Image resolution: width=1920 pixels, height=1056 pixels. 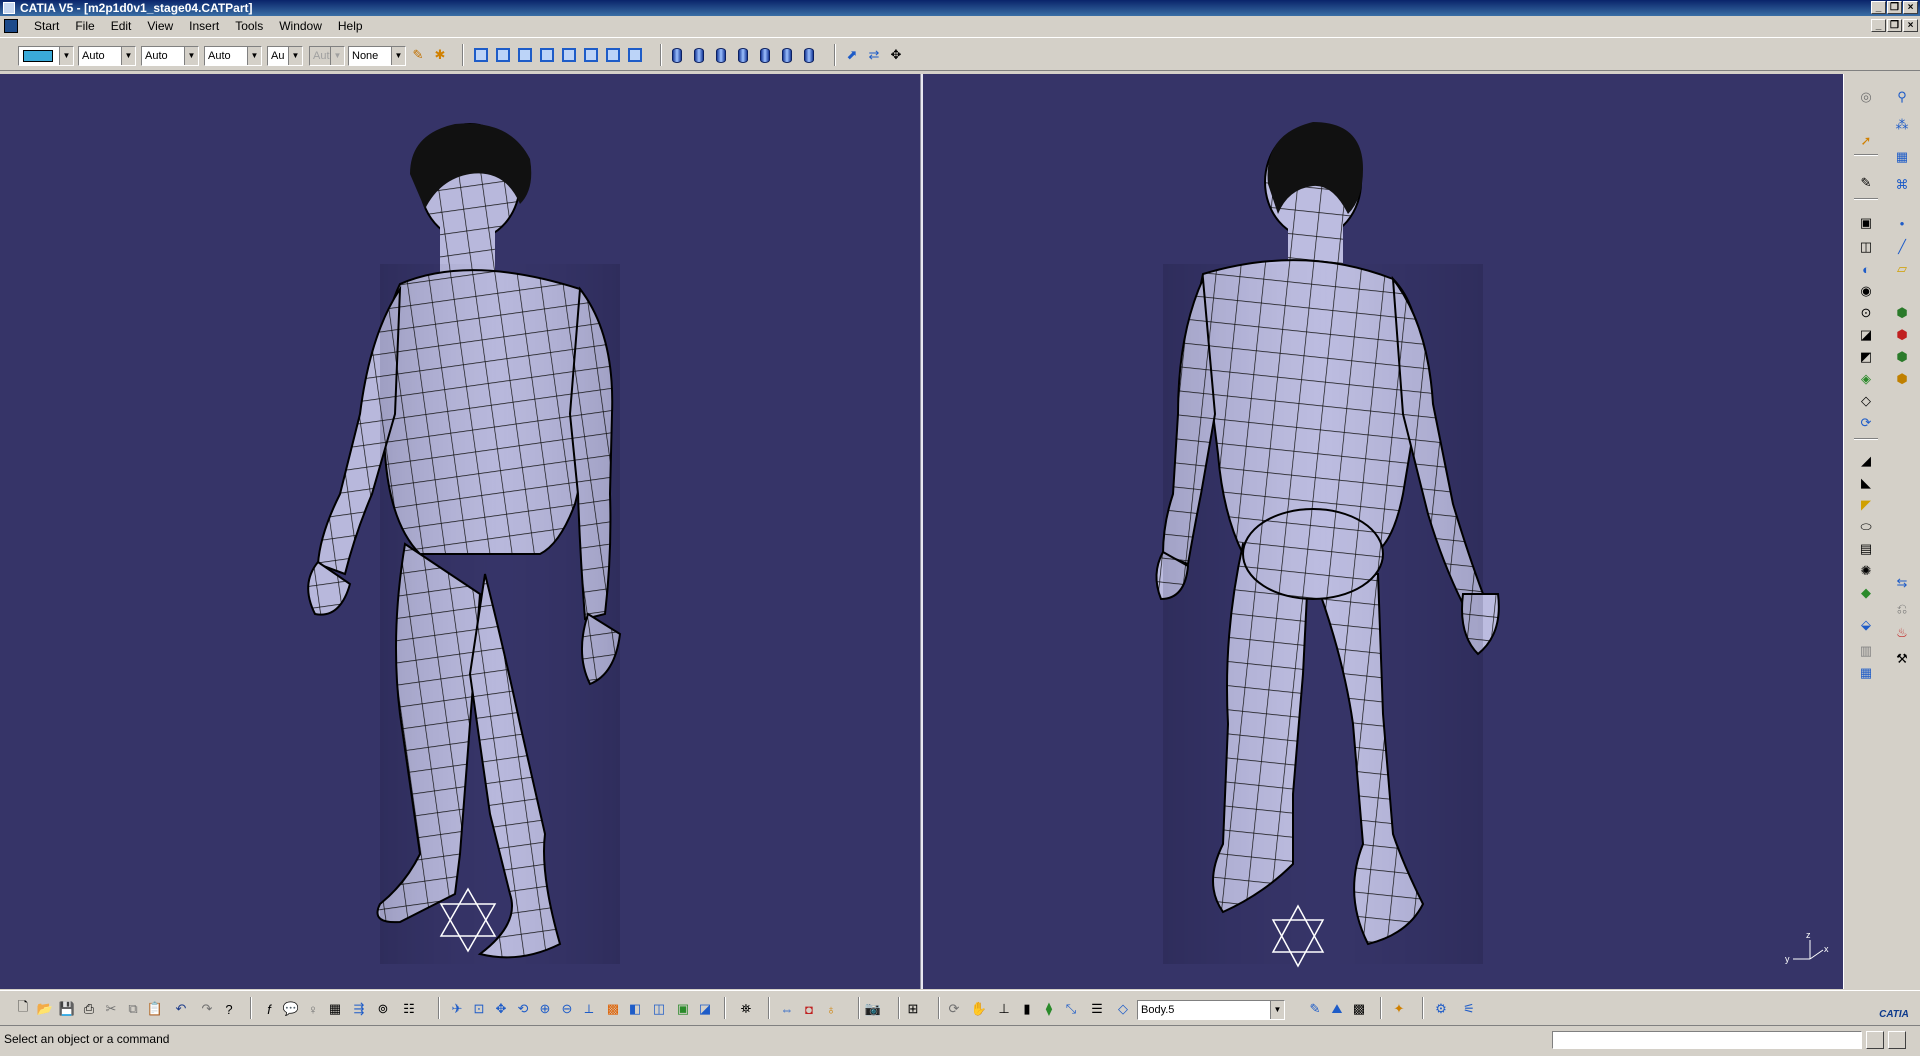 I want to click on shading-hidden-edges-icon, so click(x=721, y=55).